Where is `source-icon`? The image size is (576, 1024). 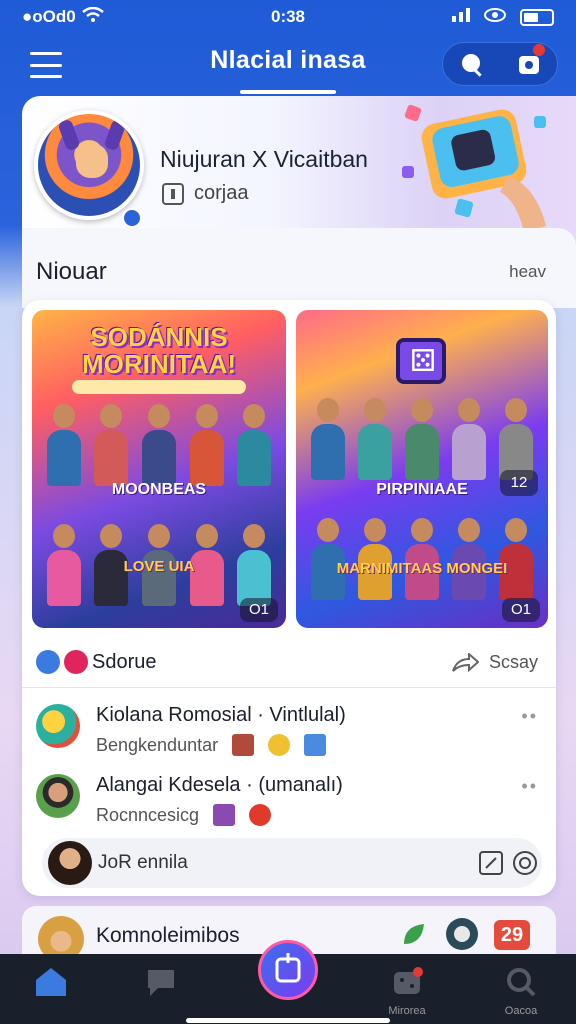
source-icon is located at coordinates (76, 662).